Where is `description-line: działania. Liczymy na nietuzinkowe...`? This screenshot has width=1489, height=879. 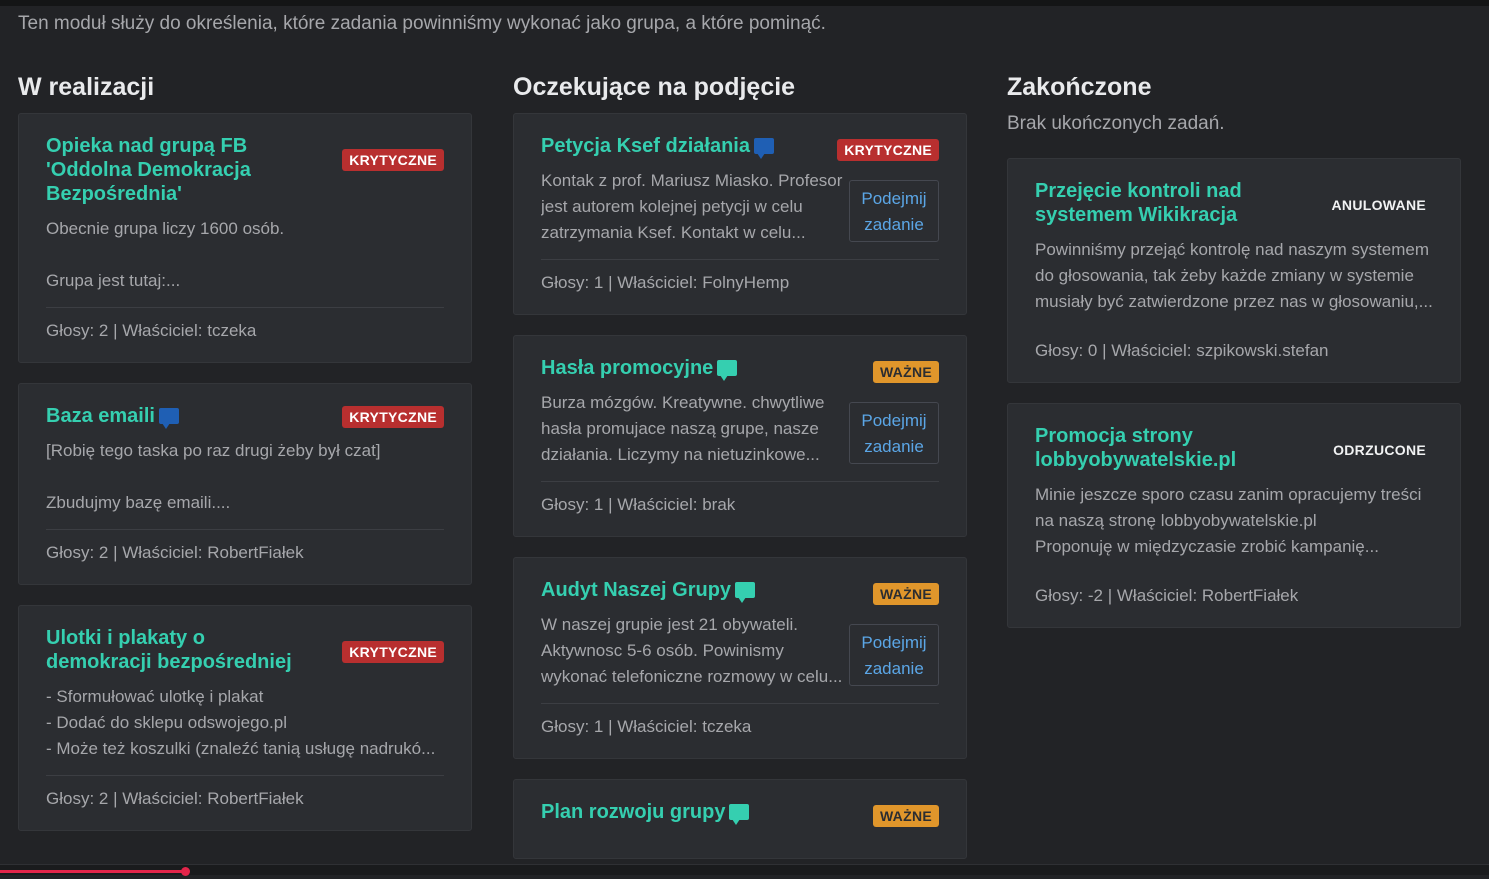 description-line: działania. Liczymy na nietuzinkowe... is located at coordinates (680, 454).